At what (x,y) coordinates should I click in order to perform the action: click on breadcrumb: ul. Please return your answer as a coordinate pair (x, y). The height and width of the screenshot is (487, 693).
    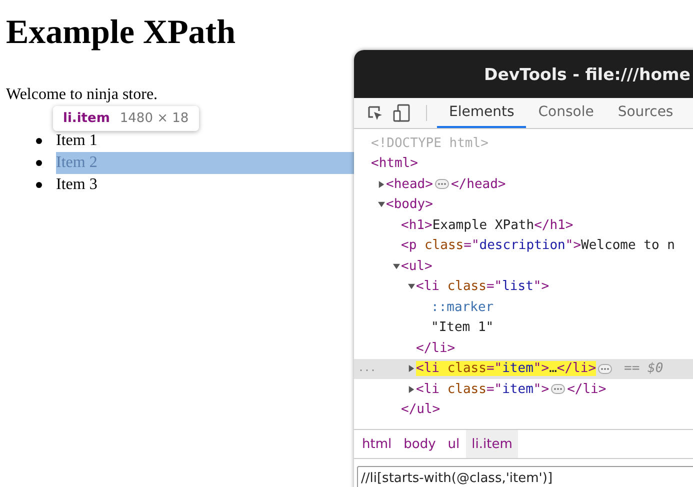
    Looking at the image, I should click on (454, 444).